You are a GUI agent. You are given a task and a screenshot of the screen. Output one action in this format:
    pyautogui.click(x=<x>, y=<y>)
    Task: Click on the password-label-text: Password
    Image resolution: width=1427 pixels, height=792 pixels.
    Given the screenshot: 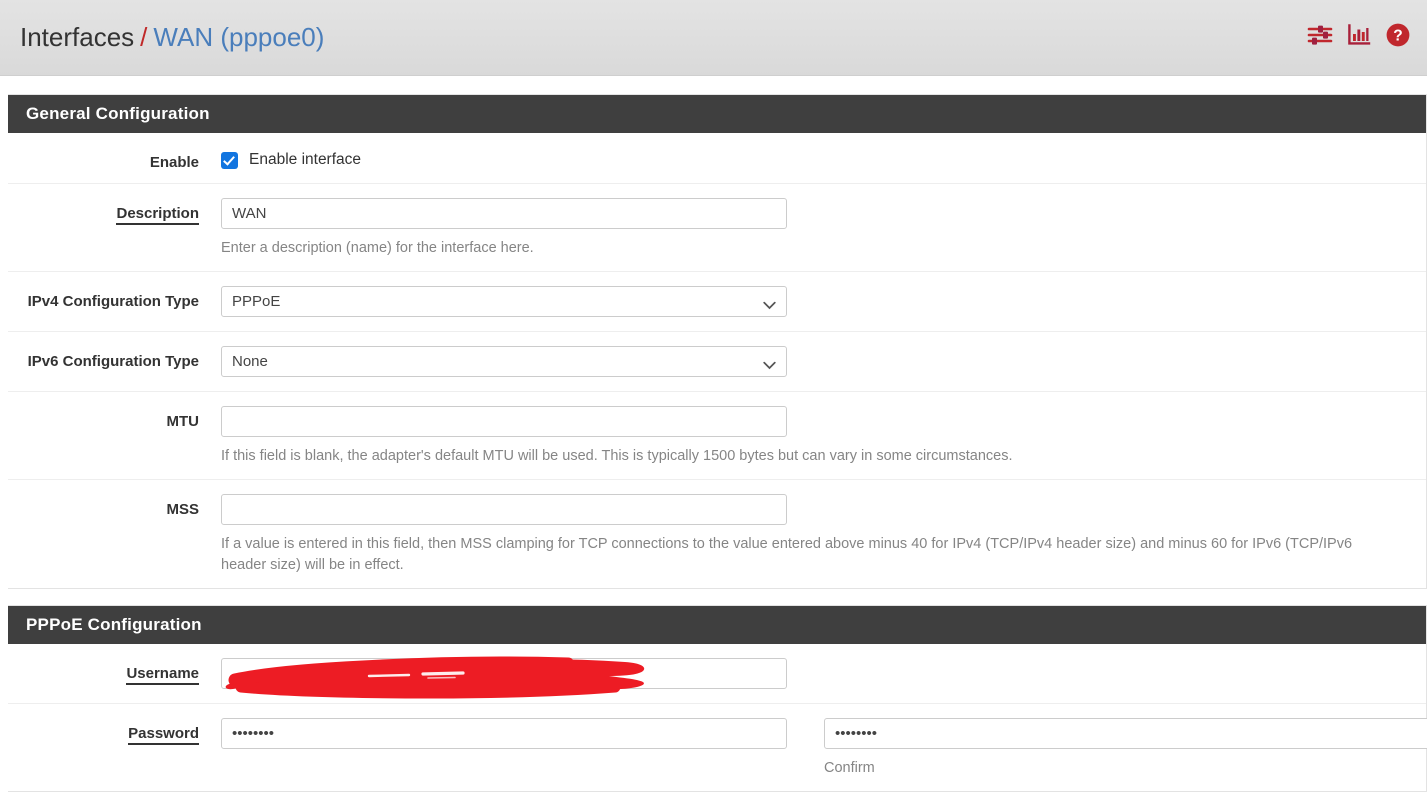 What is the action you would take?
    pyautogui.click(x=163, y=735)
    